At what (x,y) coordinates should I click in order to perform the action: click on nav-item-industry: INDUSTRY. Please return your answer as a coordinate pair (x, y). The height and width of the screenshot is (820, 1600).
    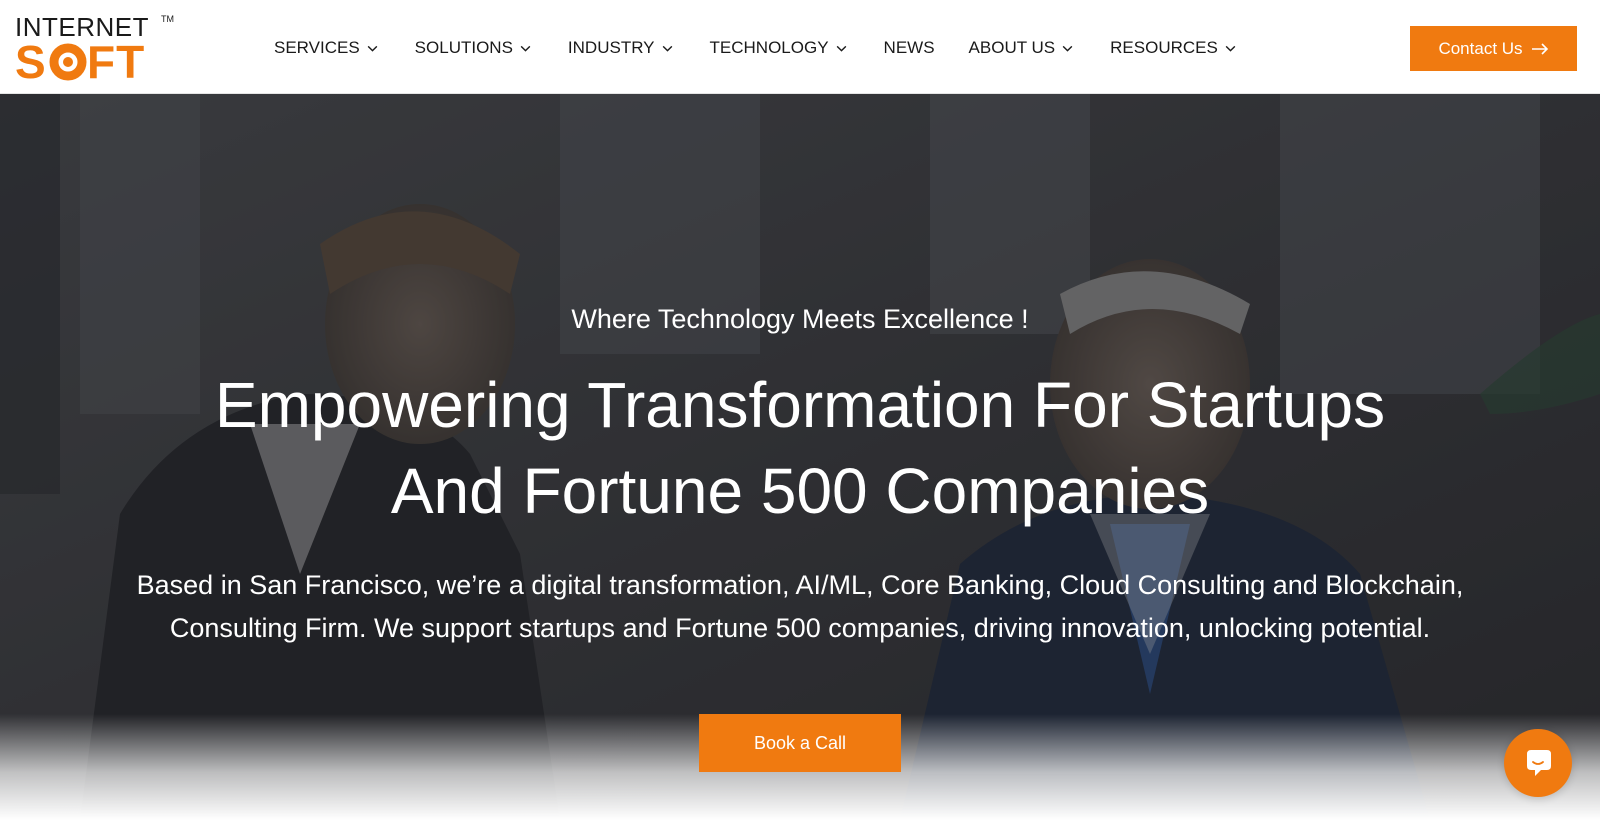
    Looking at the image, I should click on (621, 48).